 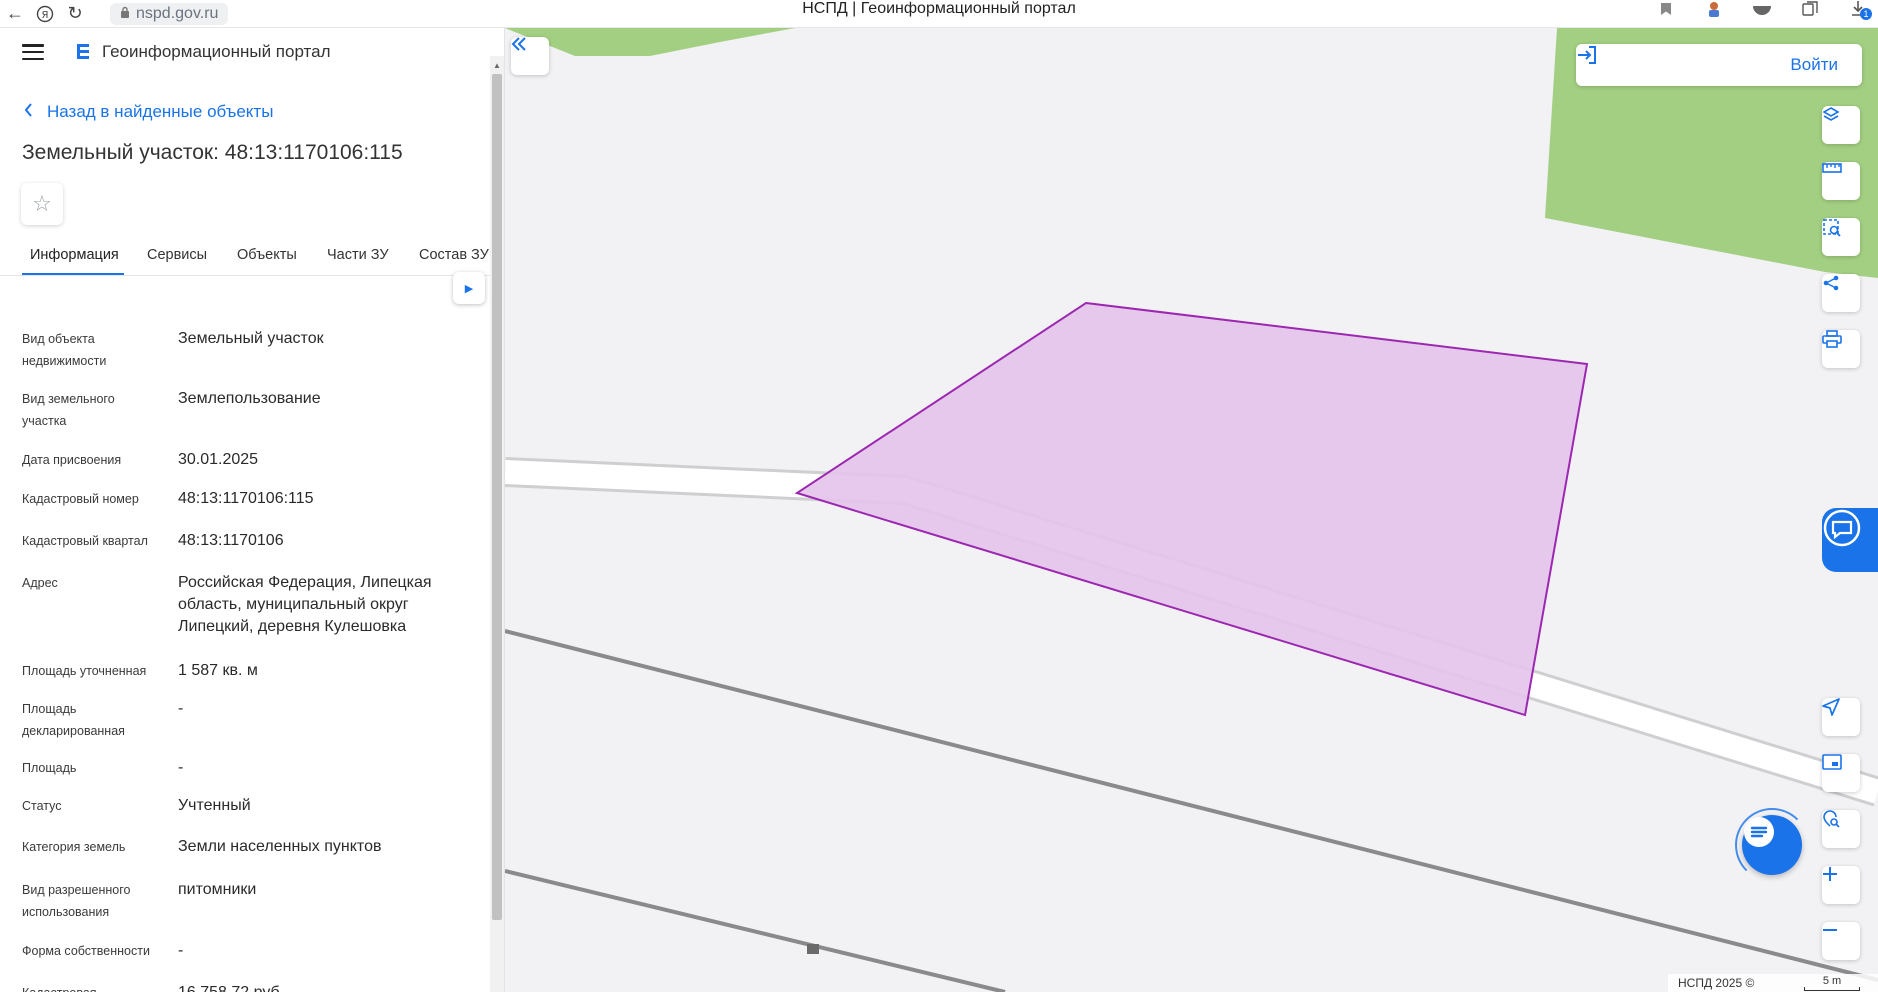 What do you see at coordinates (40, 583) in the screenshot?
I see `info-label: Адрес` at bounding box center [40, 583].